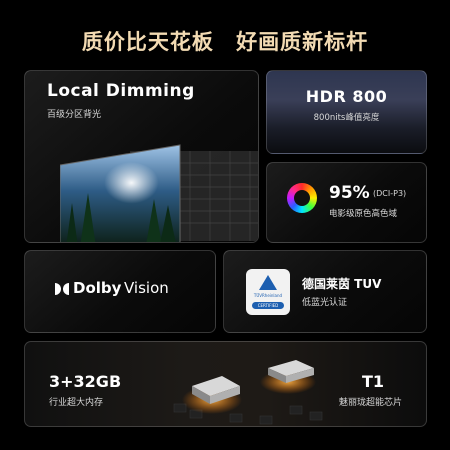 The width and height of the screenshot is (450, 450). What do you see at coordinates (390, 193) in the screenshot?
I see `color-gamut-standard: (DCI-P3)` at bounding box center [390, 193].